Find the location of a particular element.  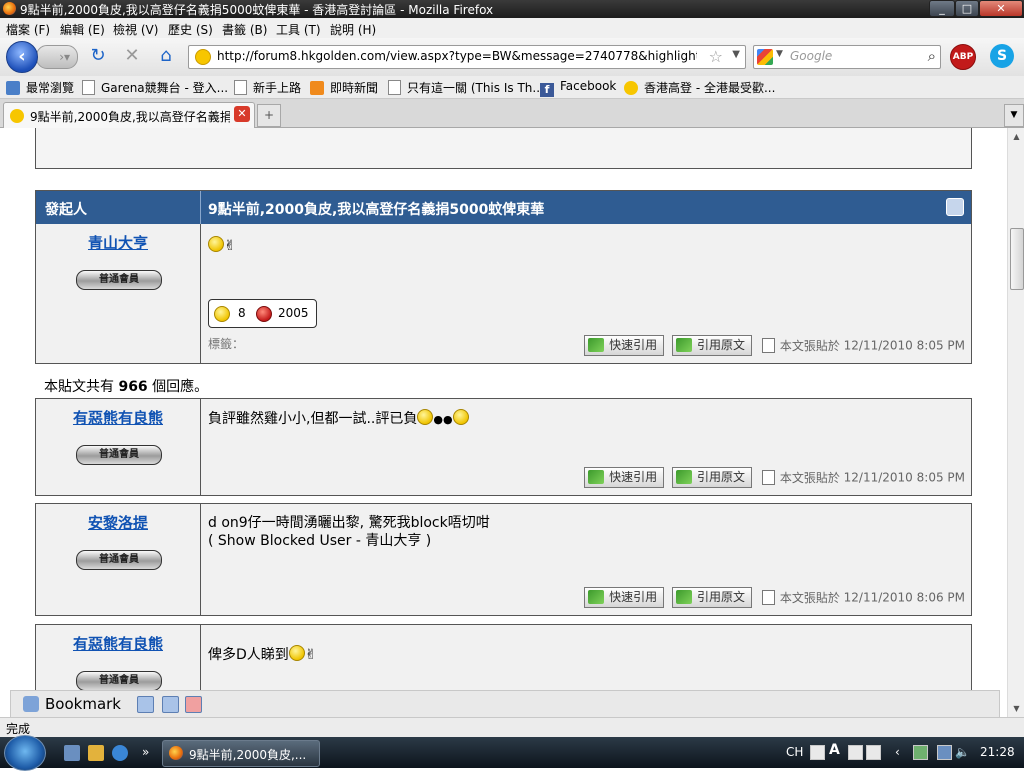

author-link: 安黎洛提 is located at coordinates (118, 522).